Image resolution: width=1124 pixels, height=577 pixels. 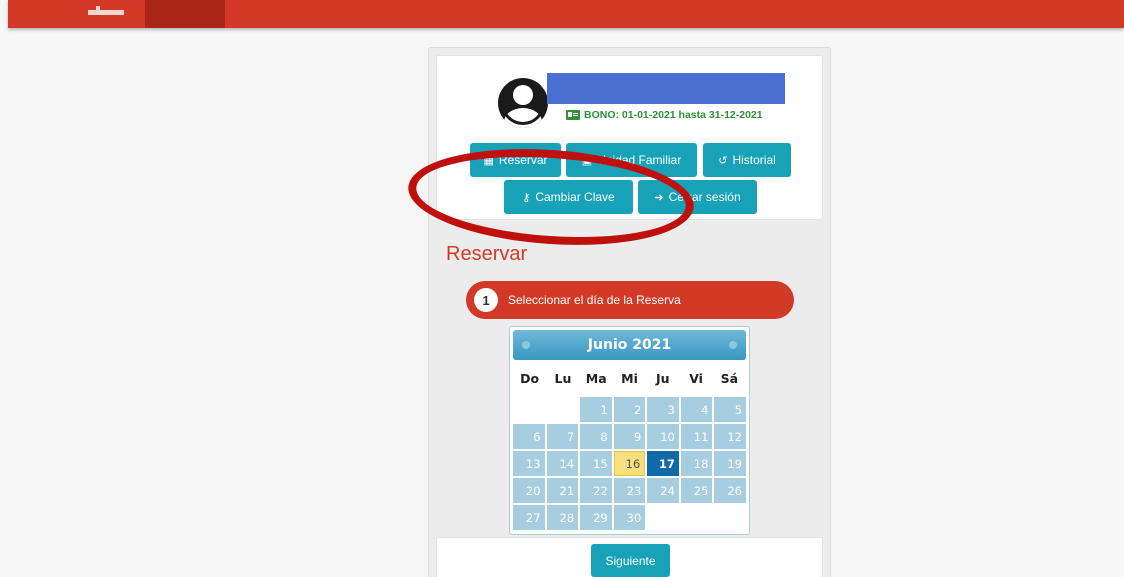 I want to click on calendar-day: 18, so click(x=696, y=463).